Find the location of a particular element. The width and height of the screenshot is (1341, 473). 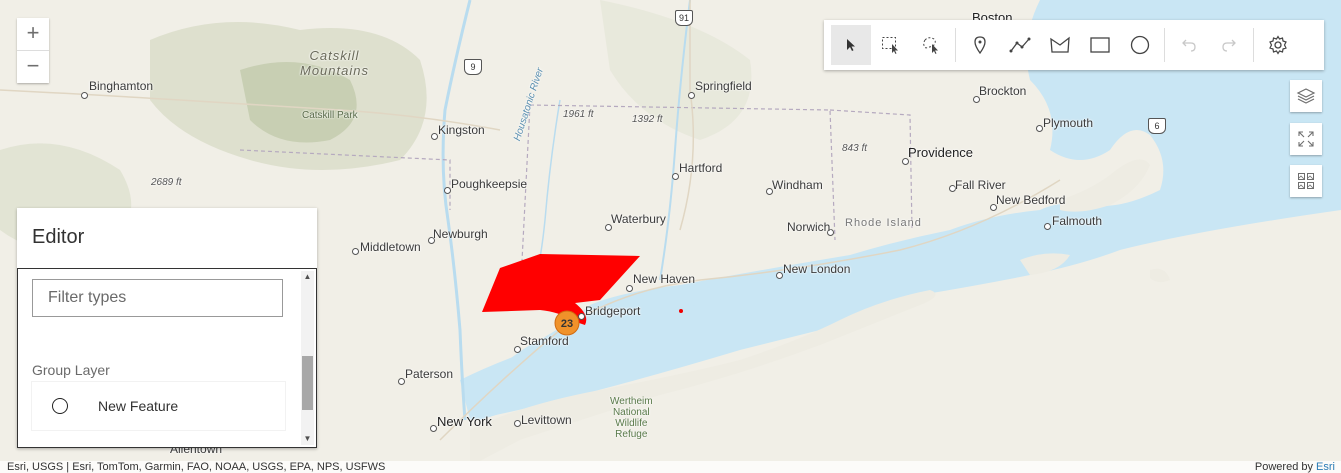

scroll-down-arrow-icon: ▼ is located at coordinates (307, 439).